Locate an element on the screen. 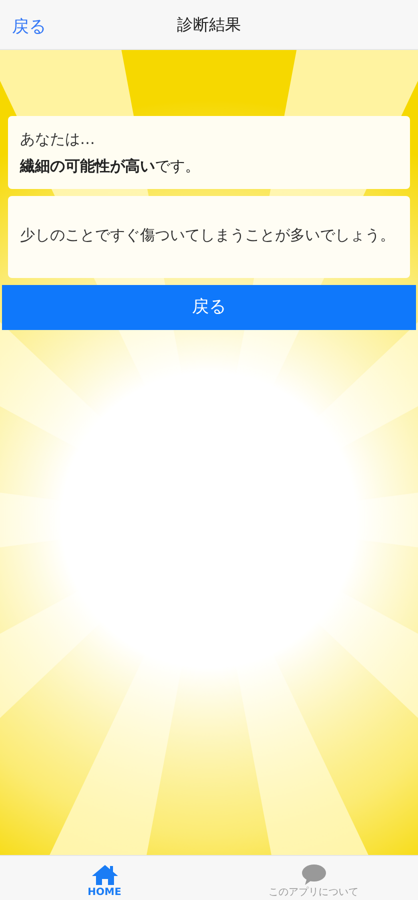 The height and width of the screenshot is (900, 418). back-button: 戻る is located at coordinates (209, 307).